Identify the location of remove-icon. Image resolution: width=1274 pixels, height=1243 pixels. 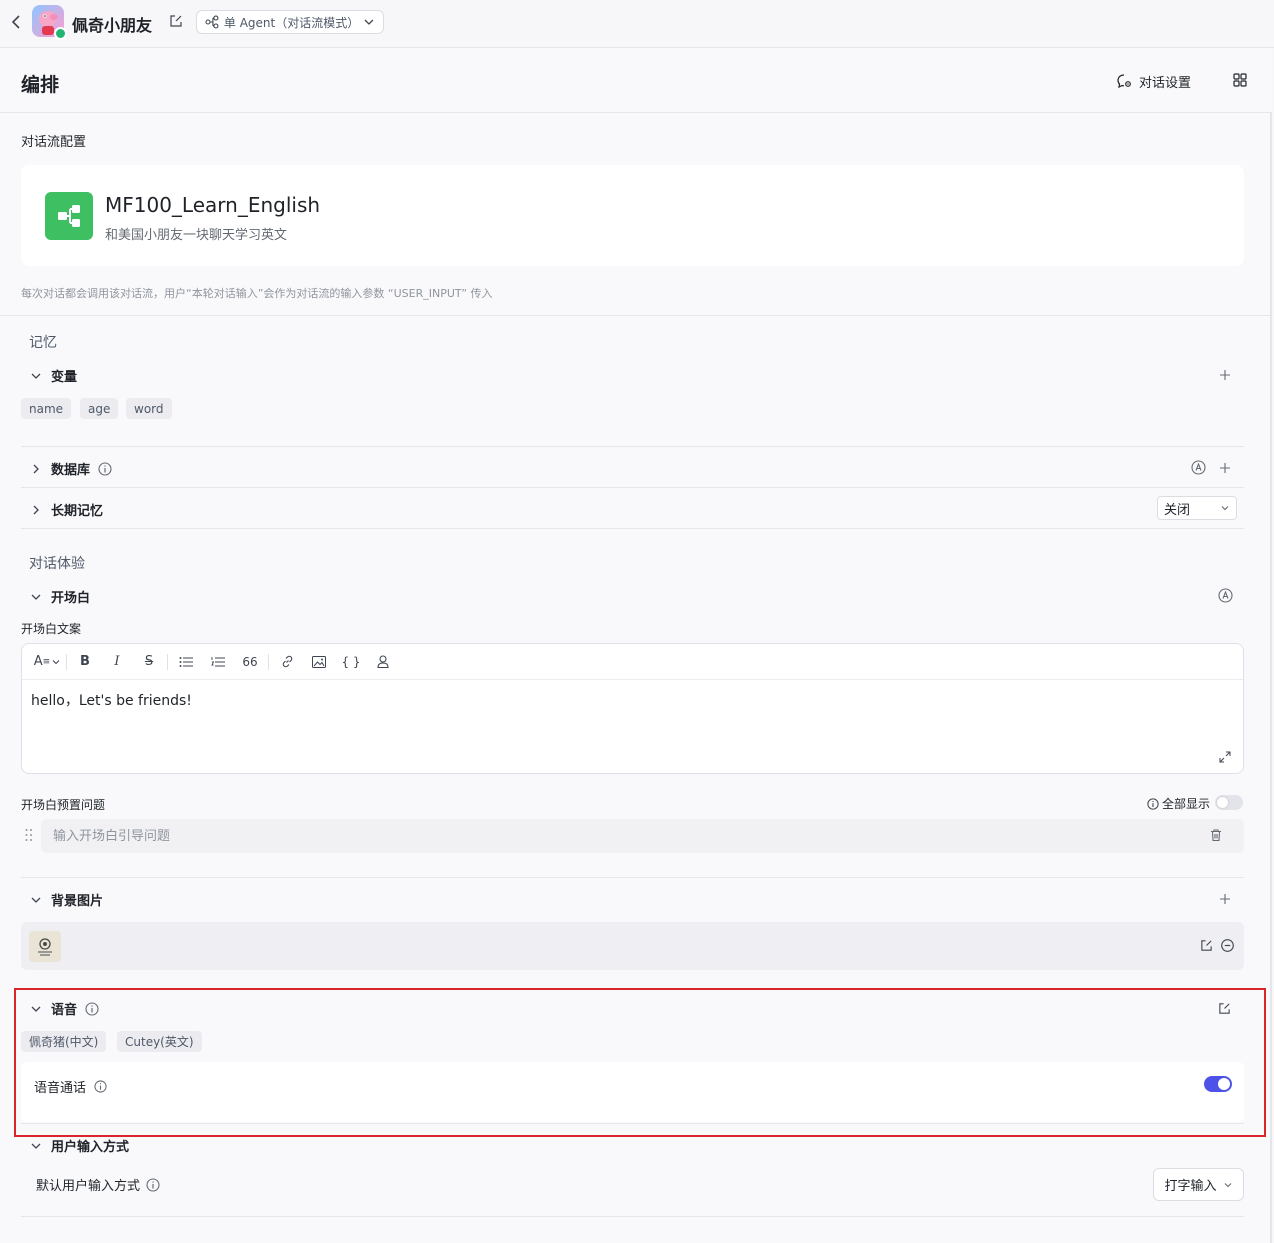
(1227, 945).